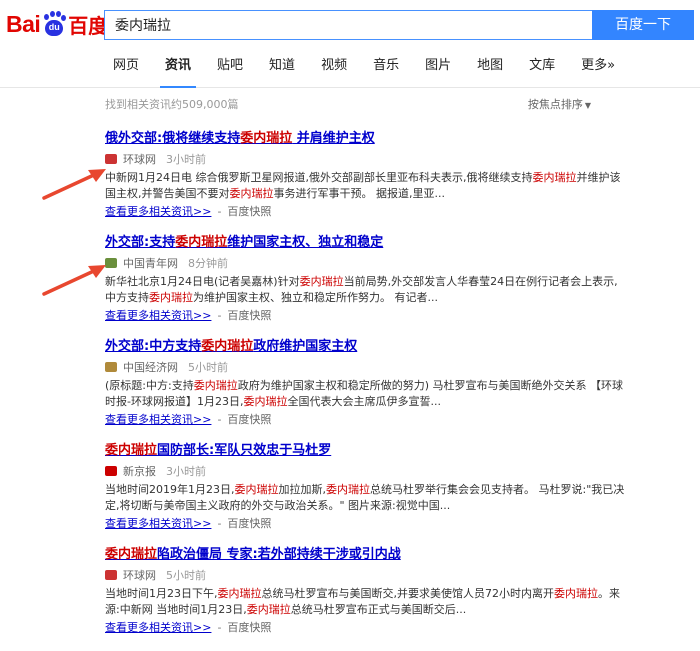  What do you see at coordinates (365, 451) in the screenshot?
I see `result-title-link: 委内瑞拉国防部长:军队只效忠于马杜罗` at bounding box center [365, 451].